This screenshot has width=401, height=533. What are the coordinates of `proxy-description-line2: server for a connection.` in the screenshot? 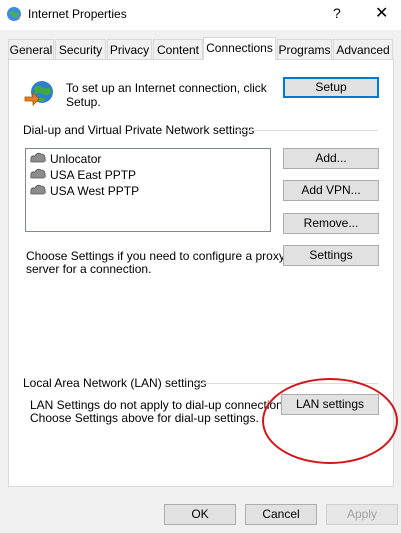 It's located at (89, 269).